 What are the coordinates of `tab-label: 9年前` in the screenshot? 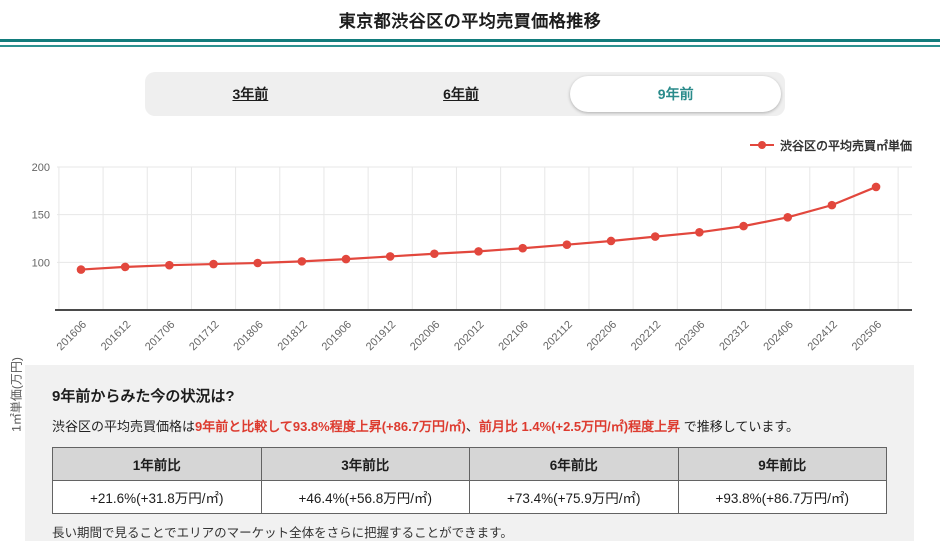 It's located at (675, 94).